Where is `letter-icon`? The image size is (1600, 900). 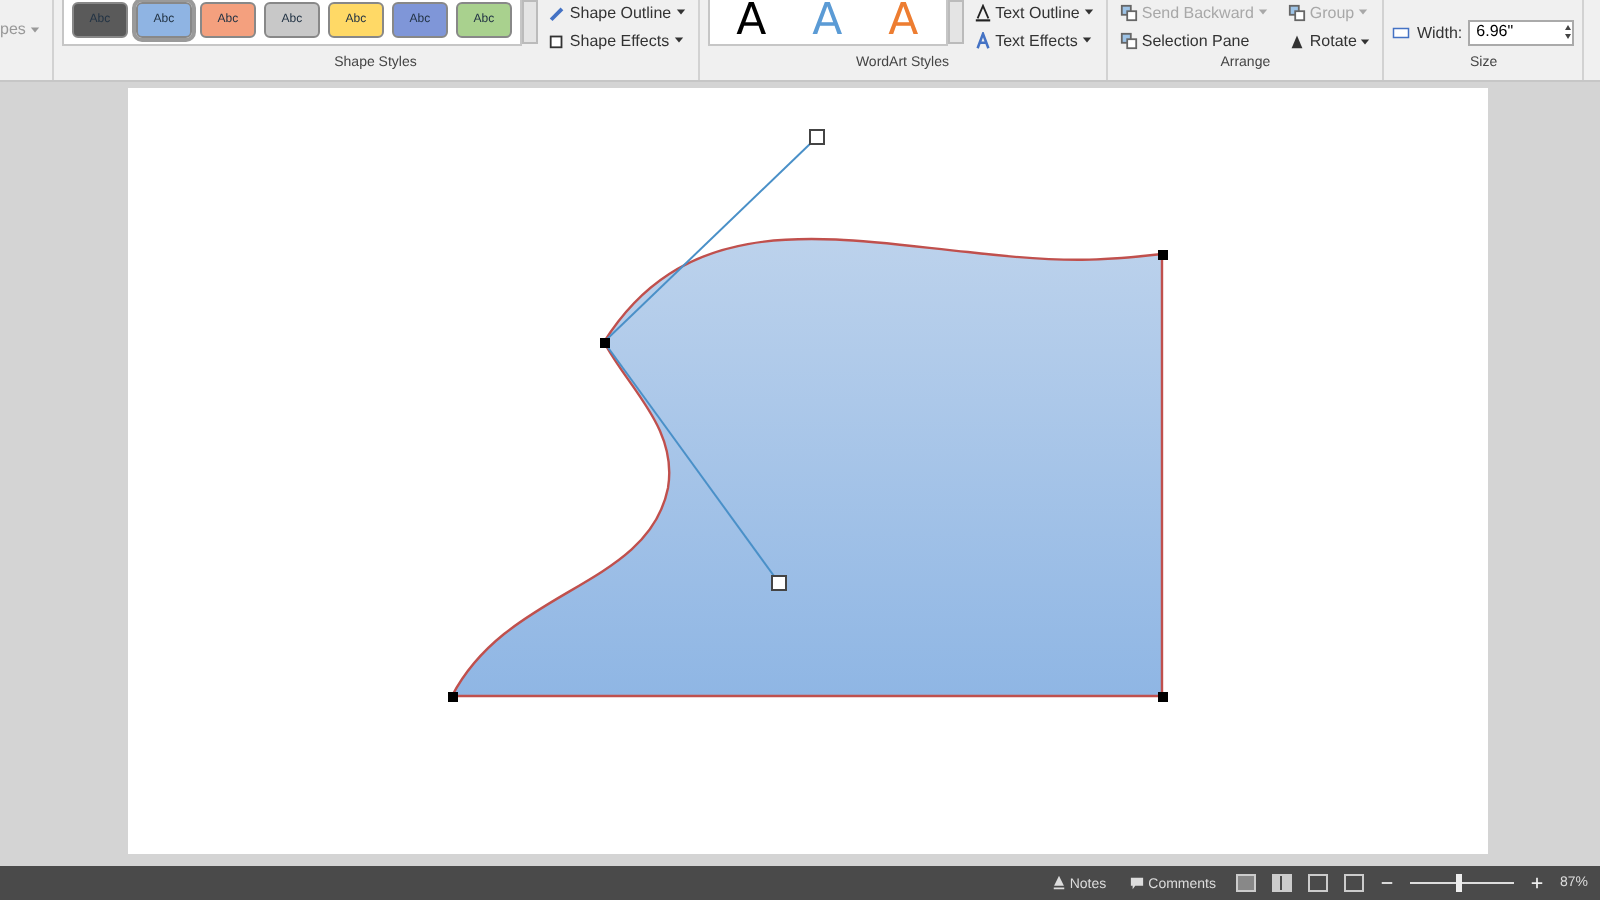 letter-icon is located at coordinates (982, 40).